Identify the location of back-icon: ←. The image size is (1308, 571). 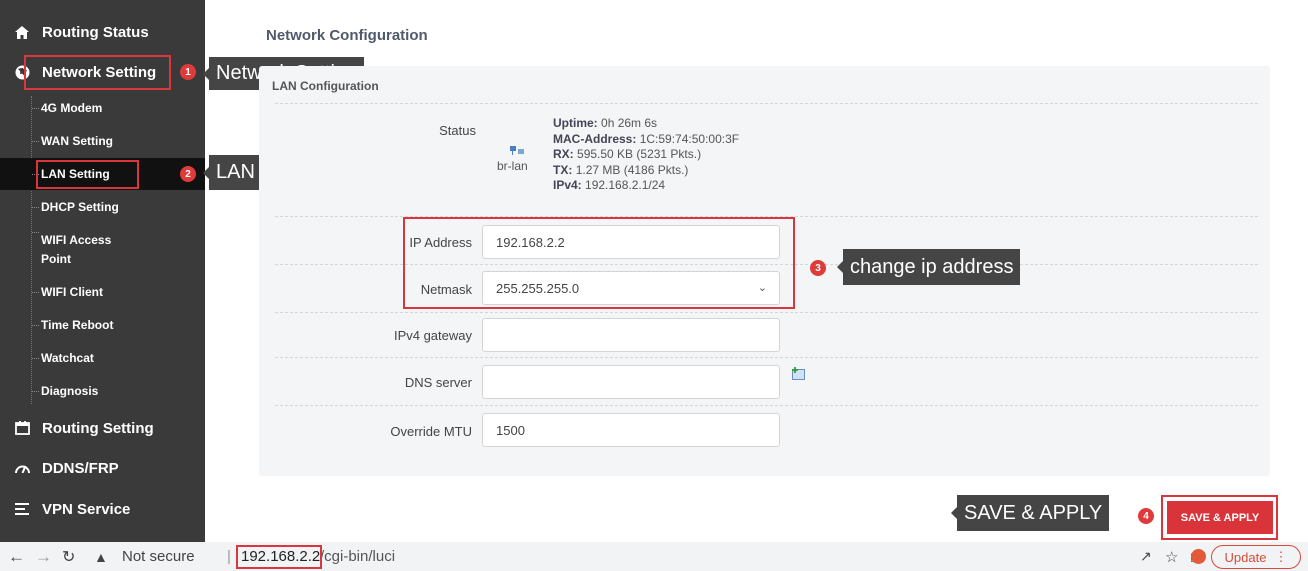
(16, 556).